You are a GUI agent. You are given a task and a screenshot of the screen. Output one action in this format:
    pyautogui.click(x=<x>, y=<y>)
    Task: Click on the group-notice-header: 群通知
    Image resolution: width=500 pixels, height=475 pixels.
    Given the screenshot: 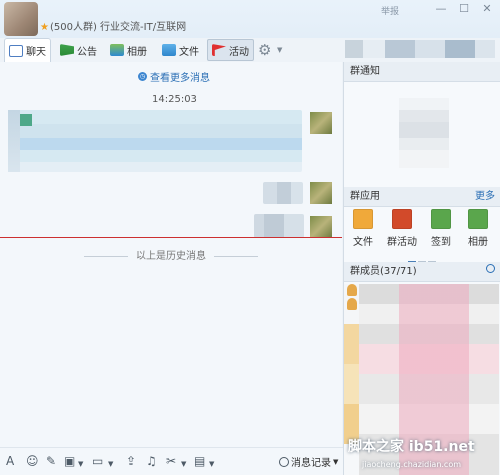 What is the action you would take?
    pyautogui.click(x=422, y=72)
    